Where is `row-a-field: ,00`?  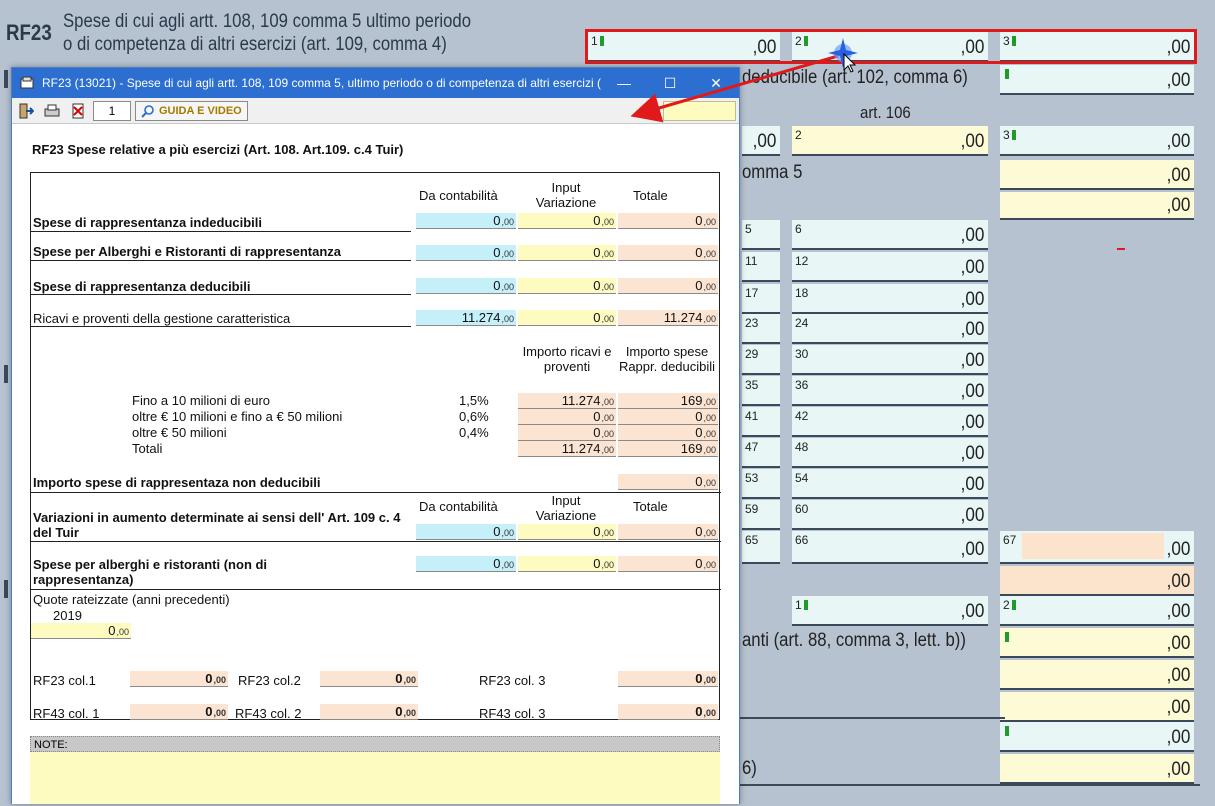 row-a-field: ,00 is located at coordinates (1097, 675).